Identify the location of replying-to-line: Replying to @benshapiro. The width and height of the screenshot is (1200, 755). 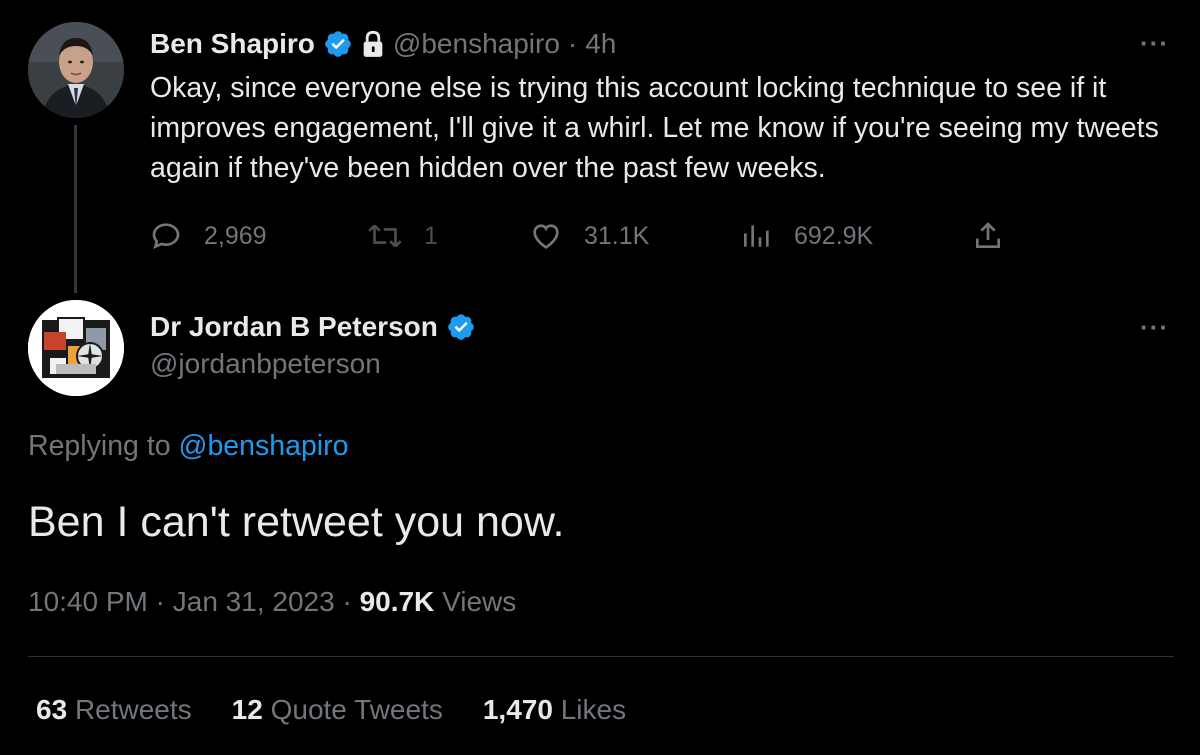
(188, 446).